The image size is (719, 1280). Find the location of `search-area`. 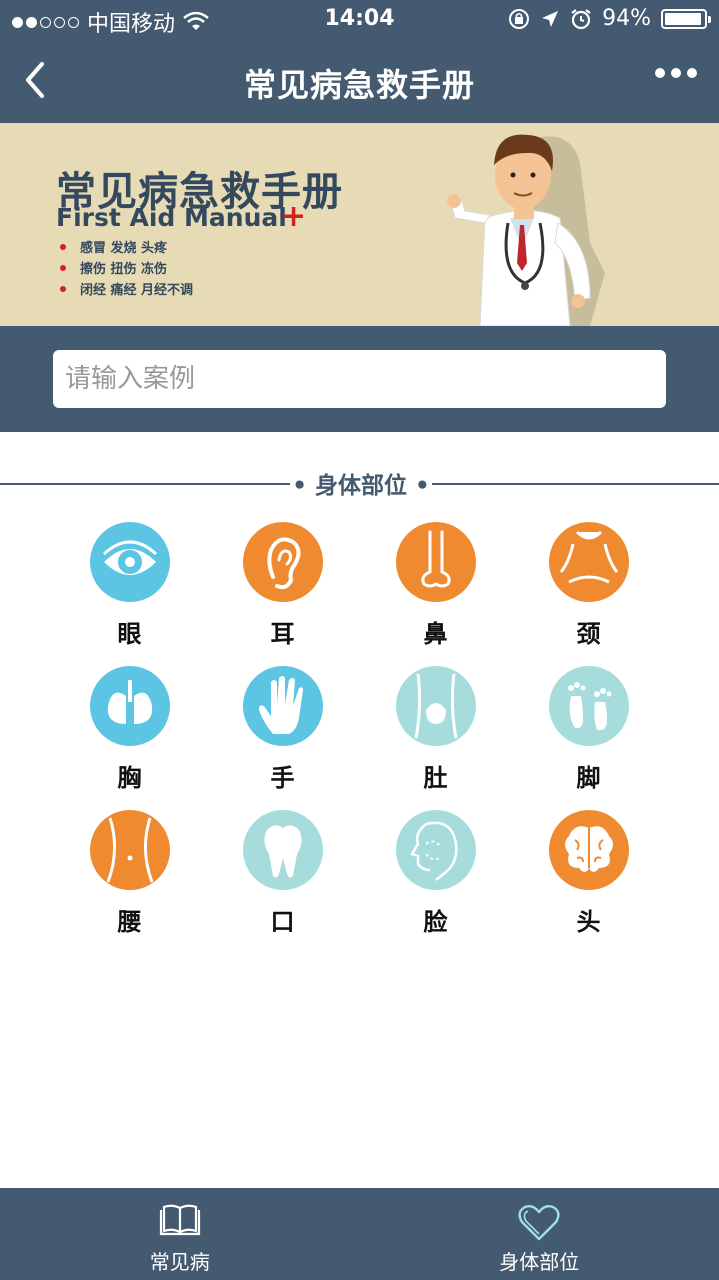

search-area is located at coordinates (359, 379).